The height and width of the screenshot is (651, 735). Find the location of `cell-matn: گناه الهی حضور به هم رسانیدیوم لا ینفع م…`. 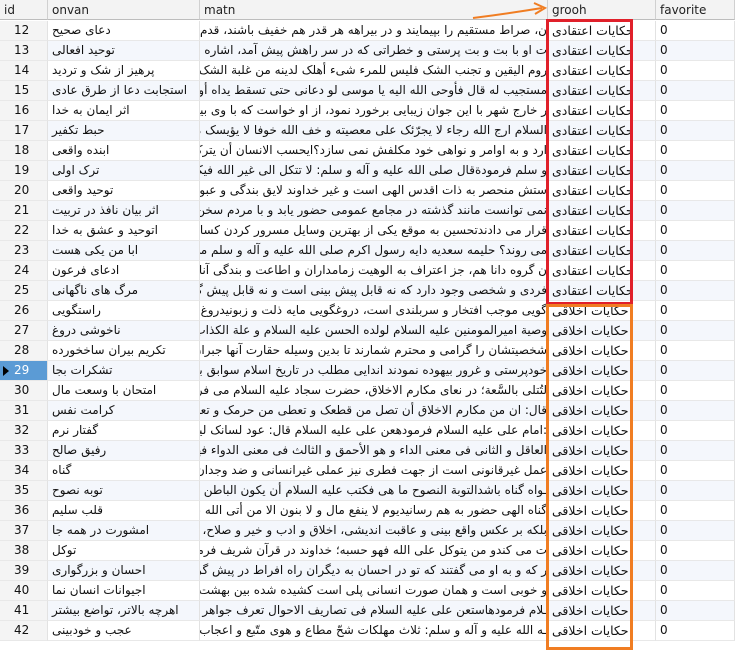

cell-matn: گناه الهی حضور به هم رسانیدیوم لا ینفع م… is located at coordinates (374, 511).